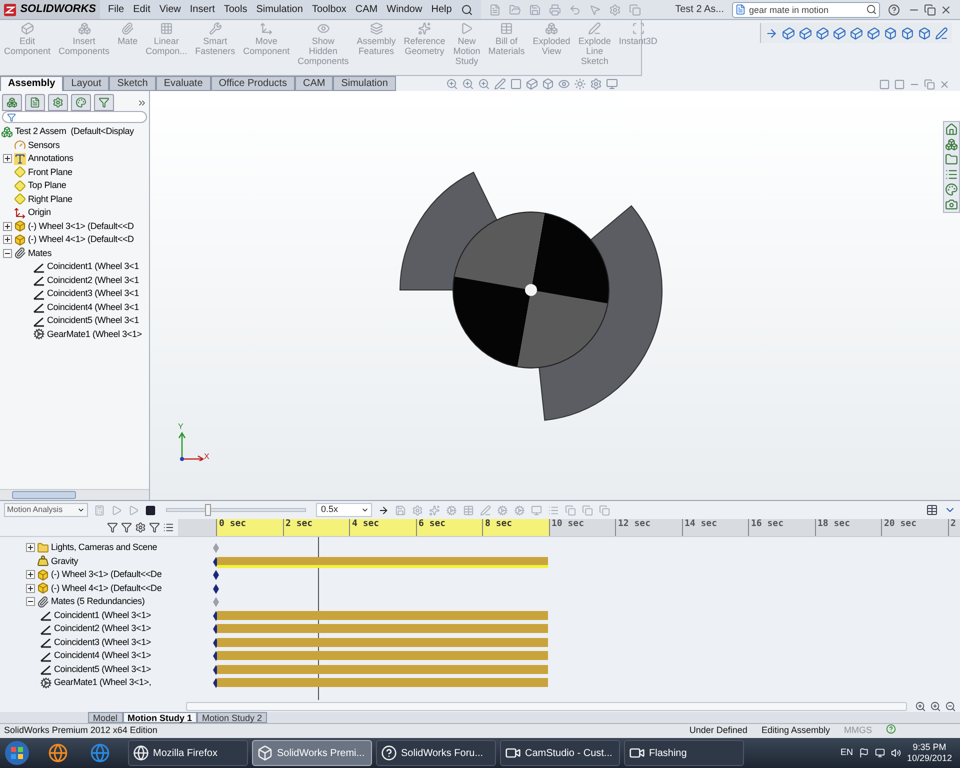 The image size is (960, 768). I want to click on menu-item: View, so click(170, 9).